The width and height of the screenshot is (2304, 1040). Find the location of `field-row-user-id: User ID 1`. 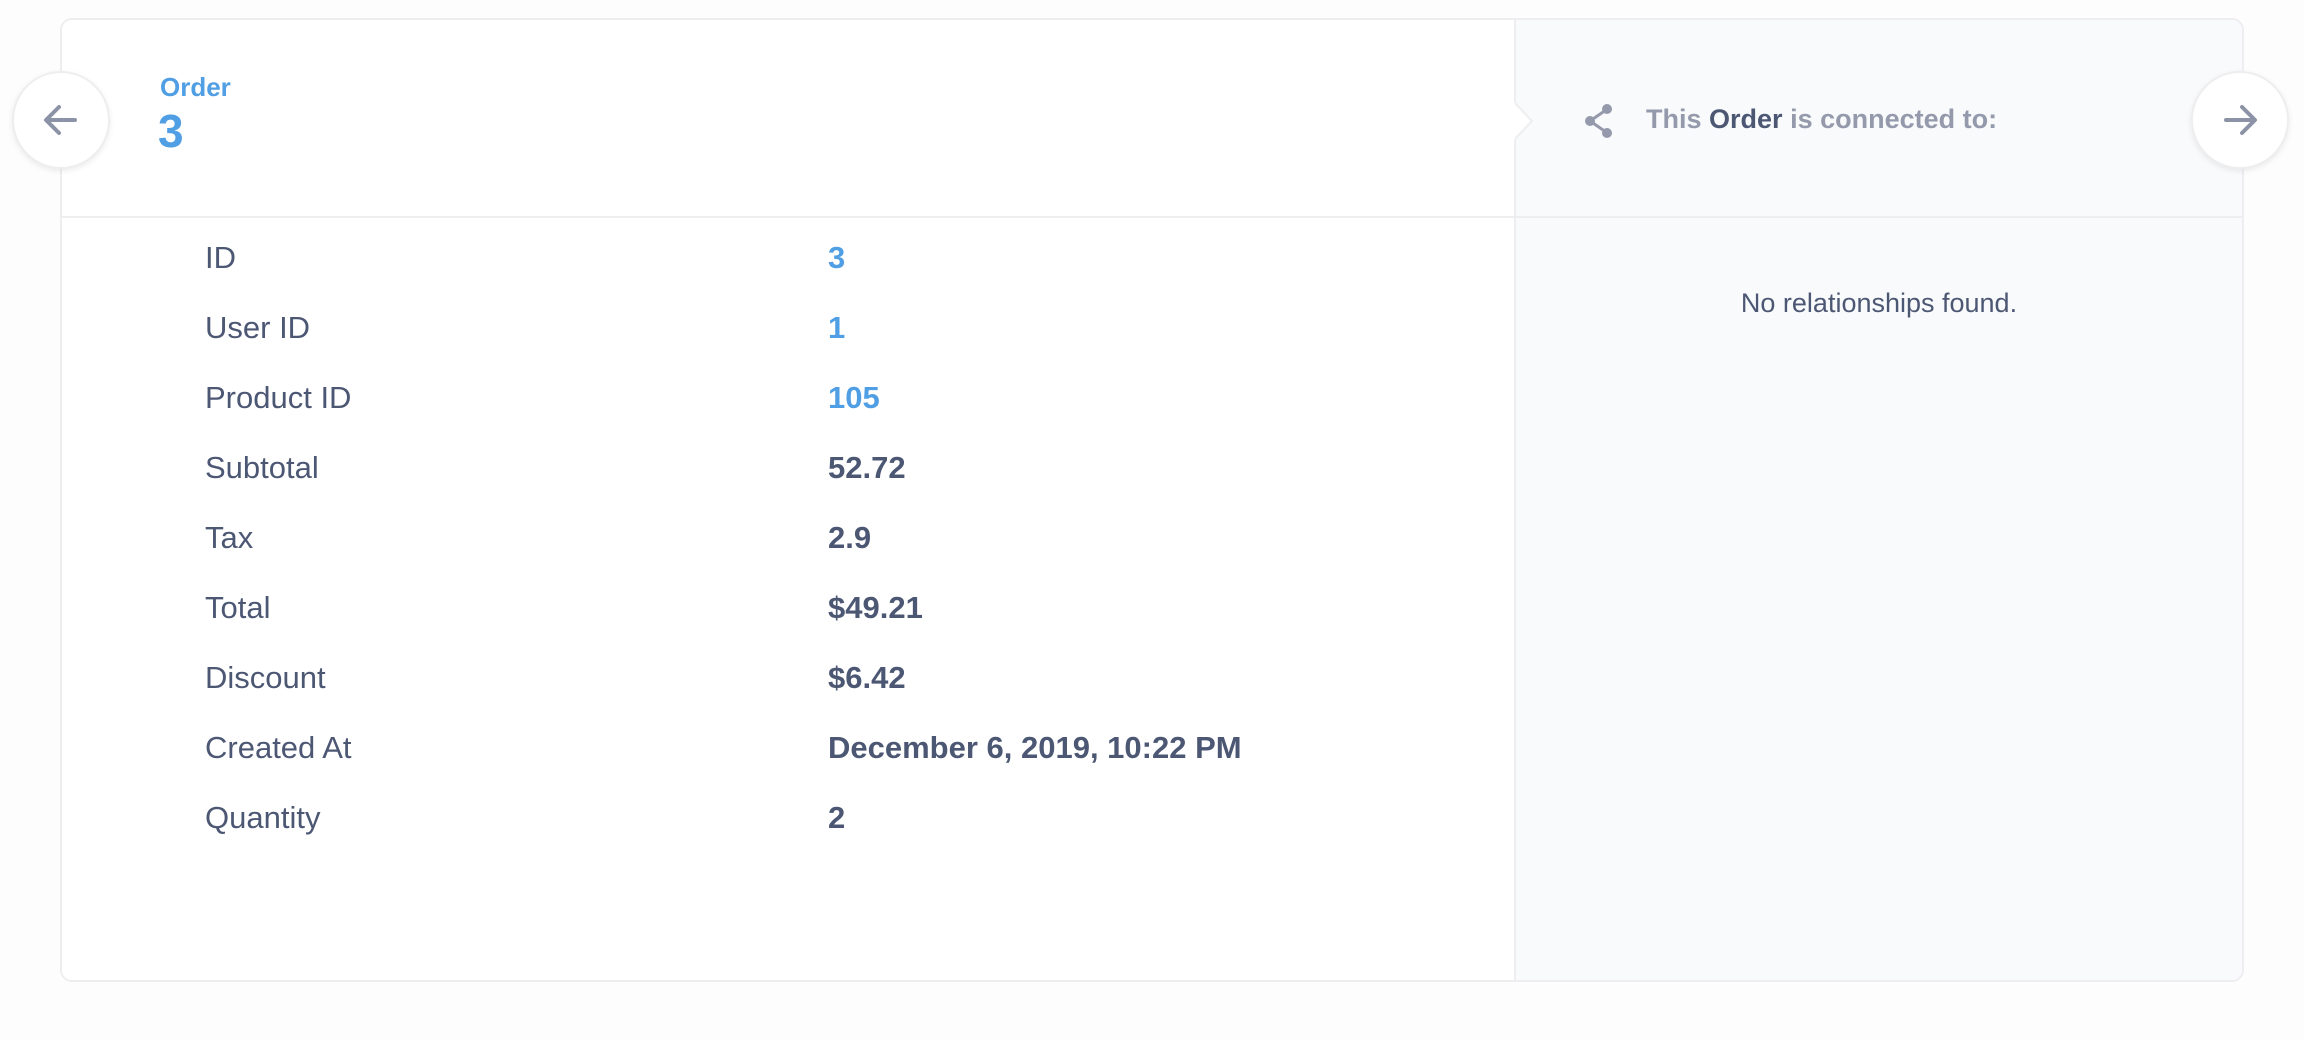

field-row-user-id: User ID 1 is located at coordinates (788, 323).